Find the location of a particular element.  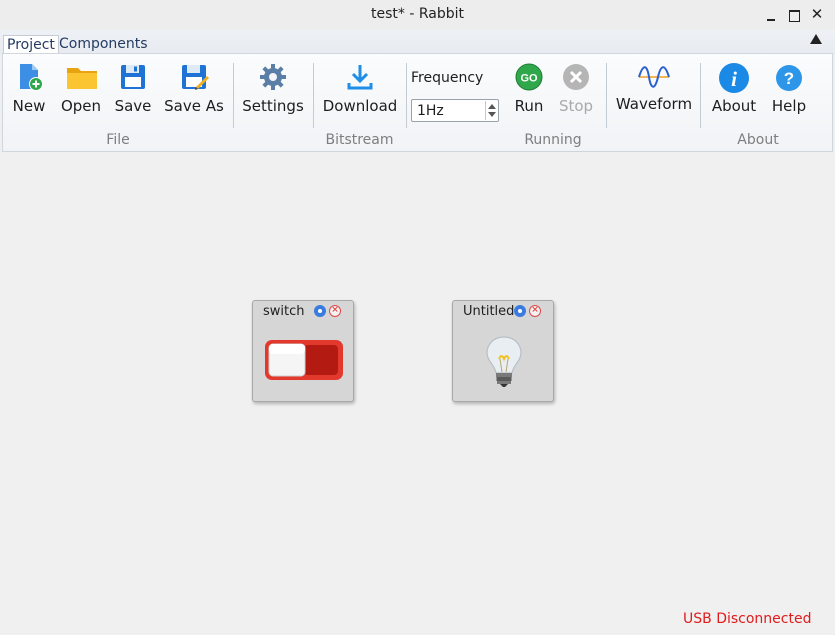

component-title: Untitled is located at coordinates (489, 311).